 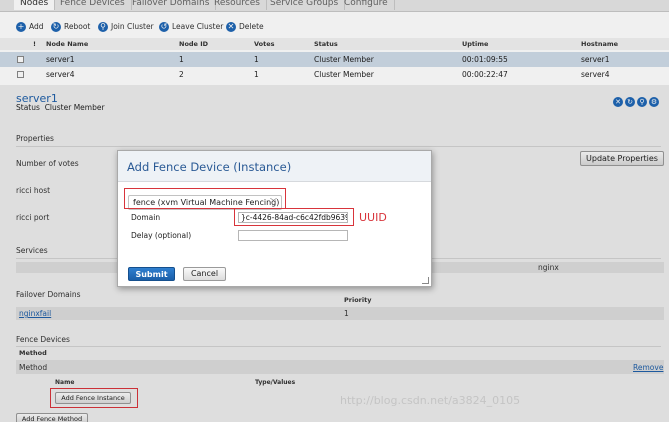 I want to click on resize-handle-icon, so click(x=425, y=280).